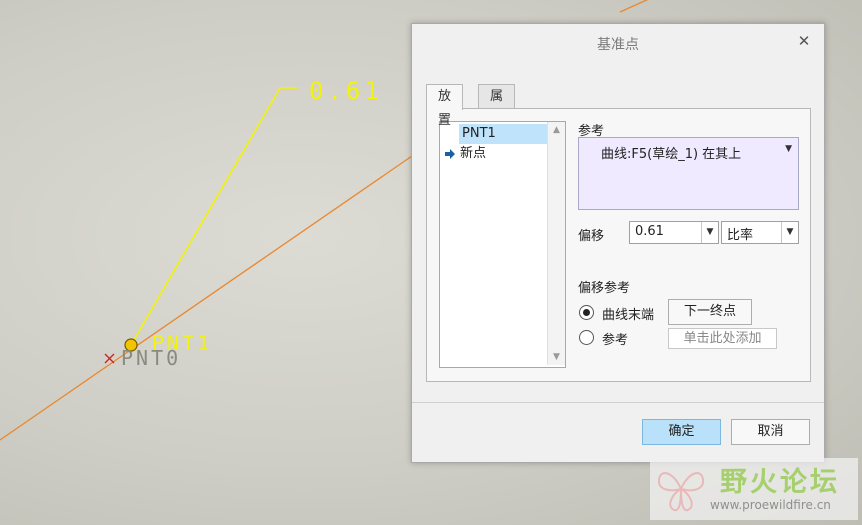  Describe the element at coordinates (722, 338) in the screenshot. I see `offset-reference-collector: 单击此处添加` at that location.